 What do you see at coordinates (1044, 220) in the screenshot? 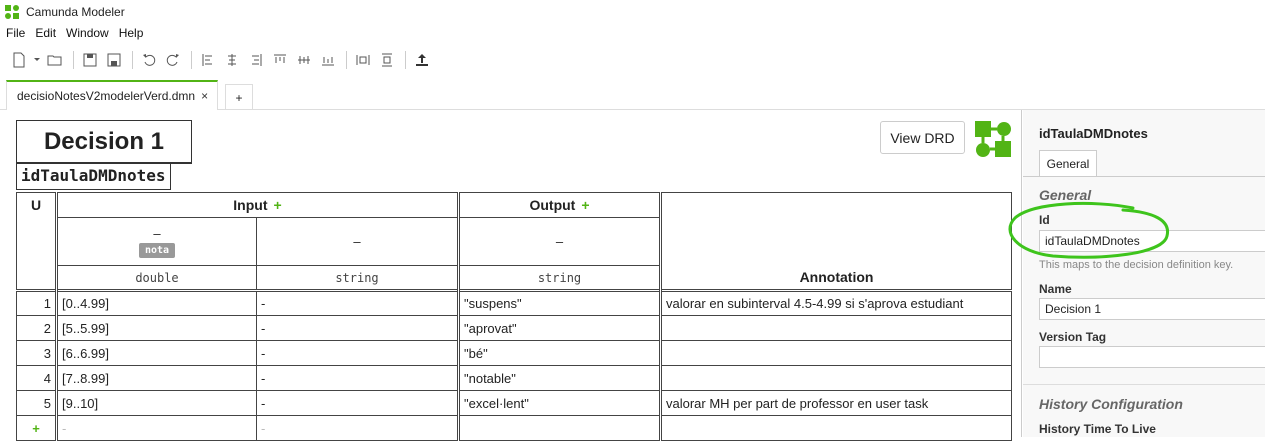
I see `id-label: Id` at bounding box center [1044, 220].